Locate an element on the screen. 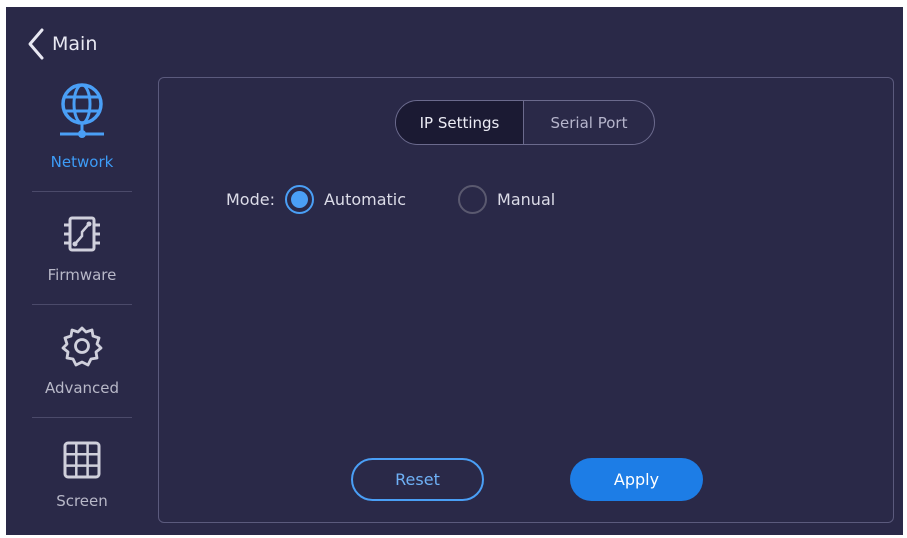  sidebar-item-advanced: Advanced is located at coordinates (82, 361).